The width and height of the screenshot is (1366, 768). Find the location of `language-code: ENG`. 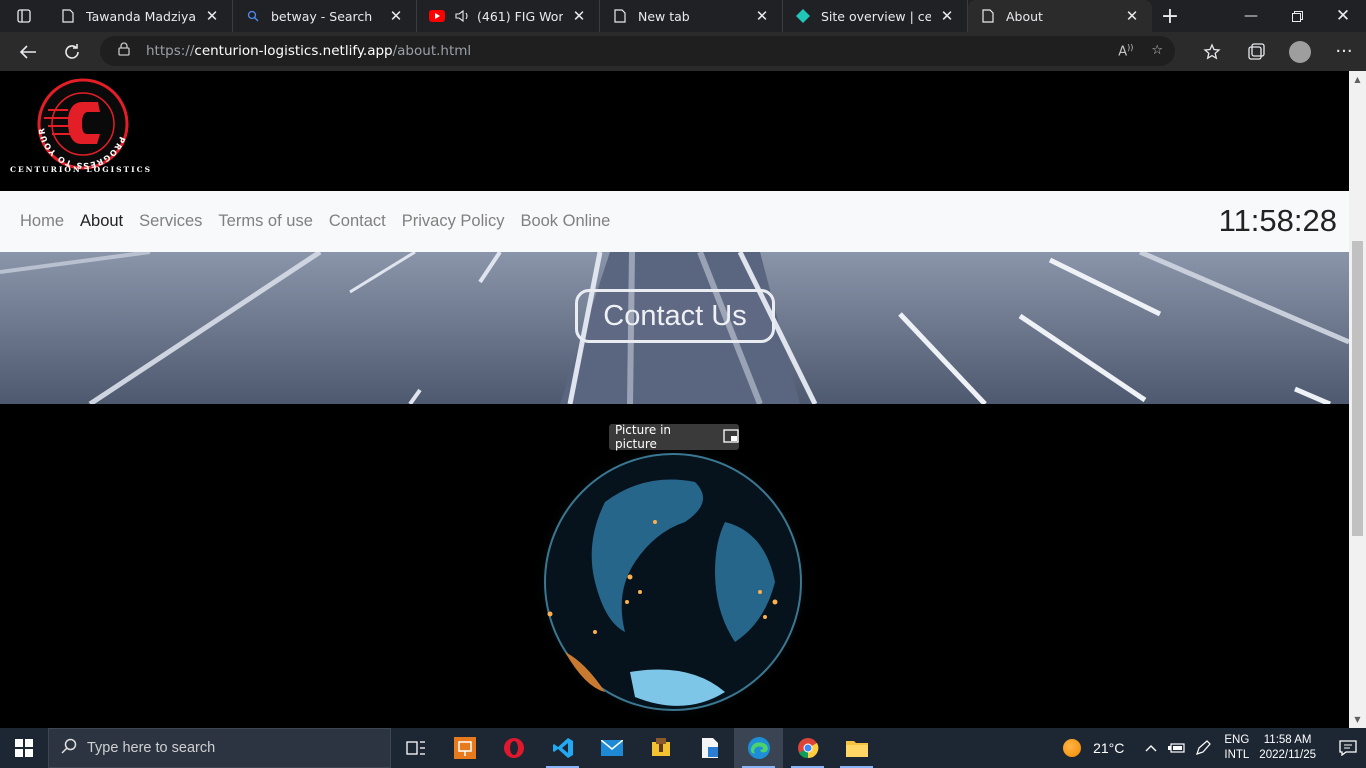

language-code: ENG is located at coordinates (1237, 740).